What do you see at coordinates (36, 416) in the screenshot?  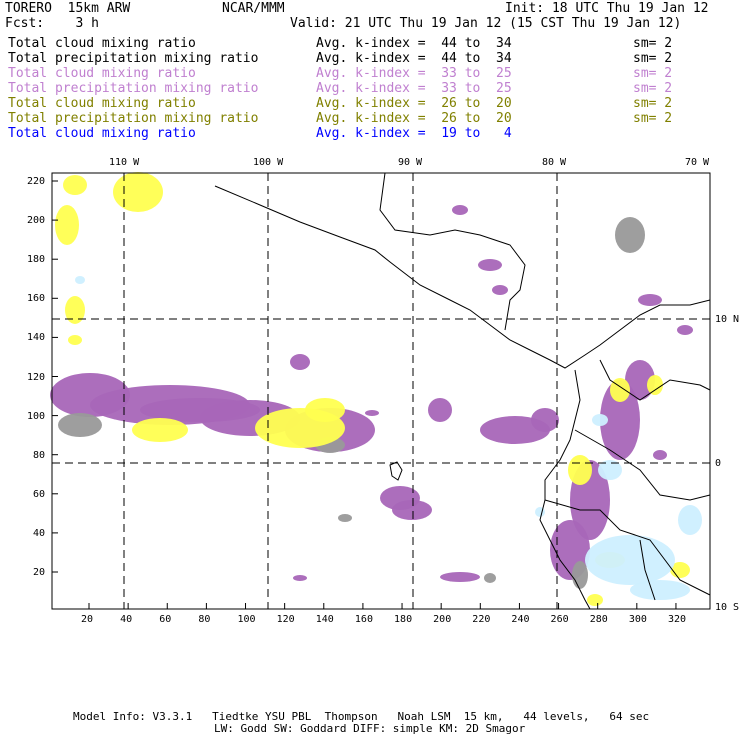 I see `y-tick-label: 100` at bounding box center [36, 416].